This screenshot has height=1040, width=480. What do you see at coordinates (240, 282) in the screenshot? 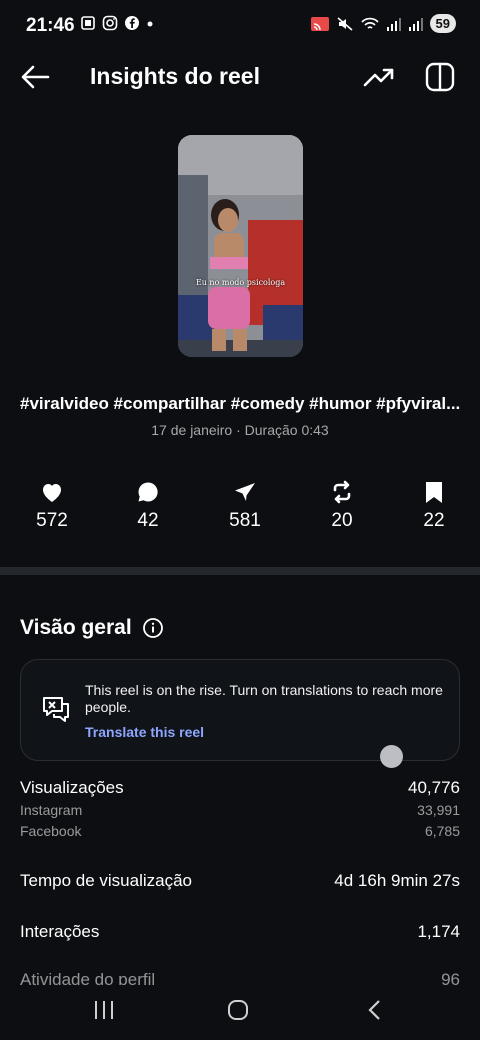
I see `reel-overlay-text: Eu no modo psicologa` at bounding box center [240, 282].